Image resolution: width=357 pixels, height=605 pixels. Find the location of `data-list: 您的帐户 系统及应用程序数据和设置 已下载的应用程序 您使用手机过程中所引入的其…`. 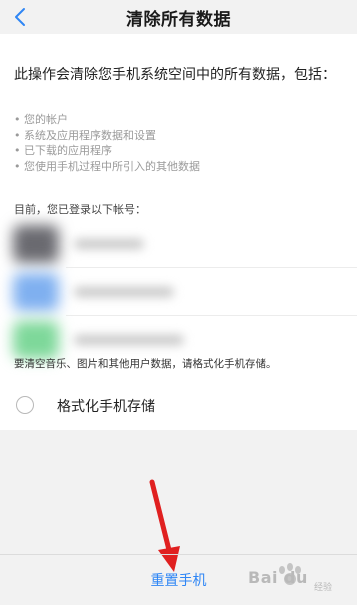

data-list: 您的帐户 系统及应用程序数据和设置 已下载的应用程序 您使用手机过程中所引入的其… is located at coordinates (179, 143).